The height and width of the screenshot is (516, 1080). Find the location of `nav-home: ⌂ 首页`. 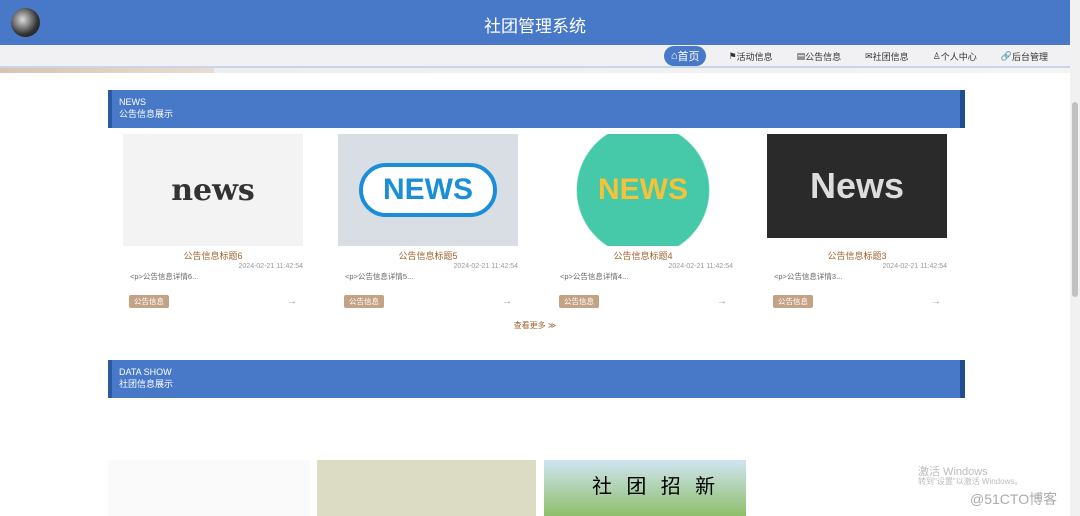

nav-home: ⌂ 首页 is located at coordinates (685, 56).